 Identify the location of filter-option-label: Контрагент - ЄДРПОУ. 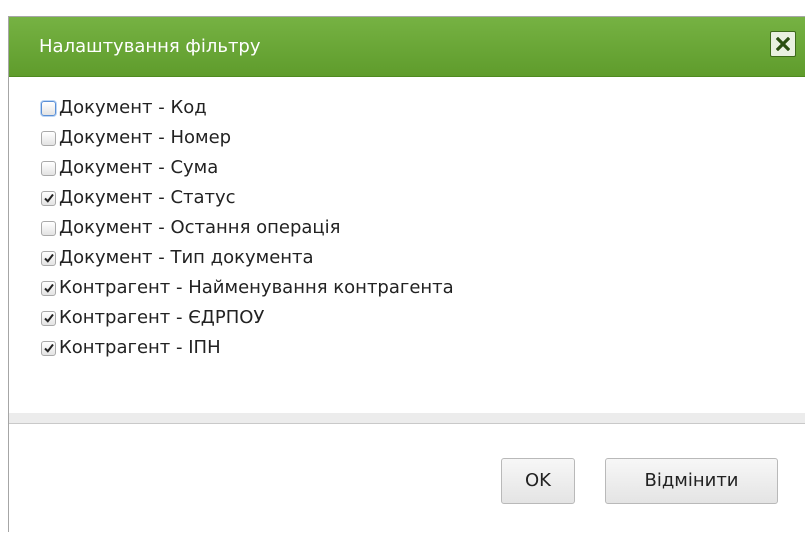
(162, 317).